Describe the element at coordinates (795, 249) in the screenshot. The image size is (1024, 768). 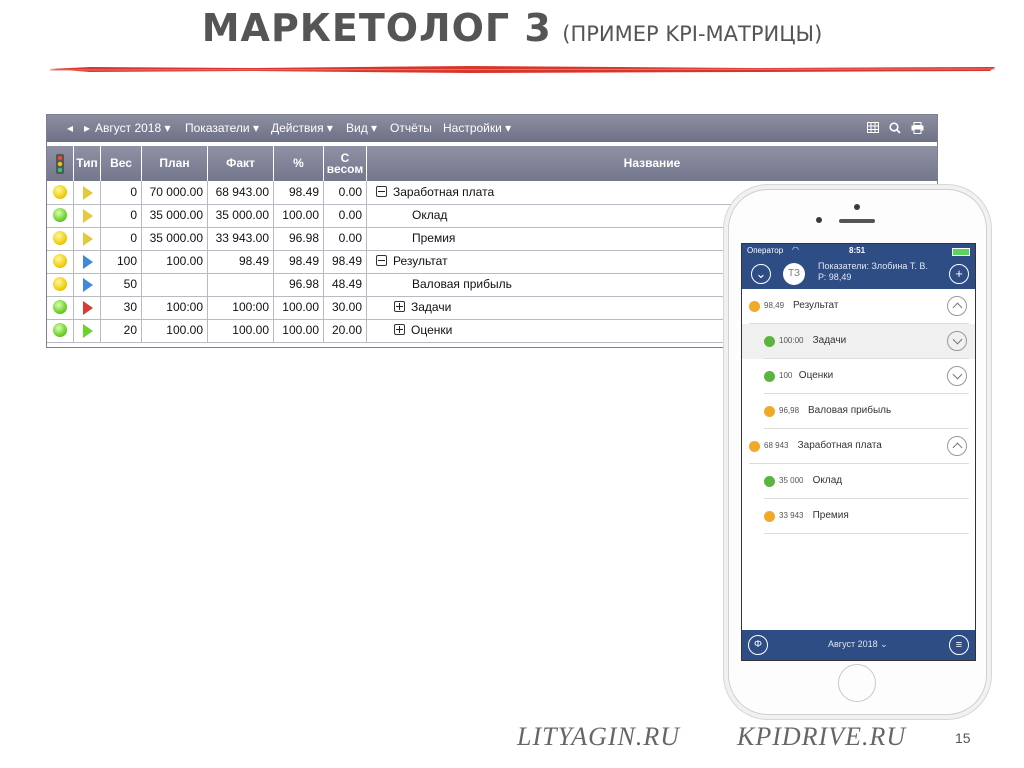
I see `wifi-icon: ◠` at that location.